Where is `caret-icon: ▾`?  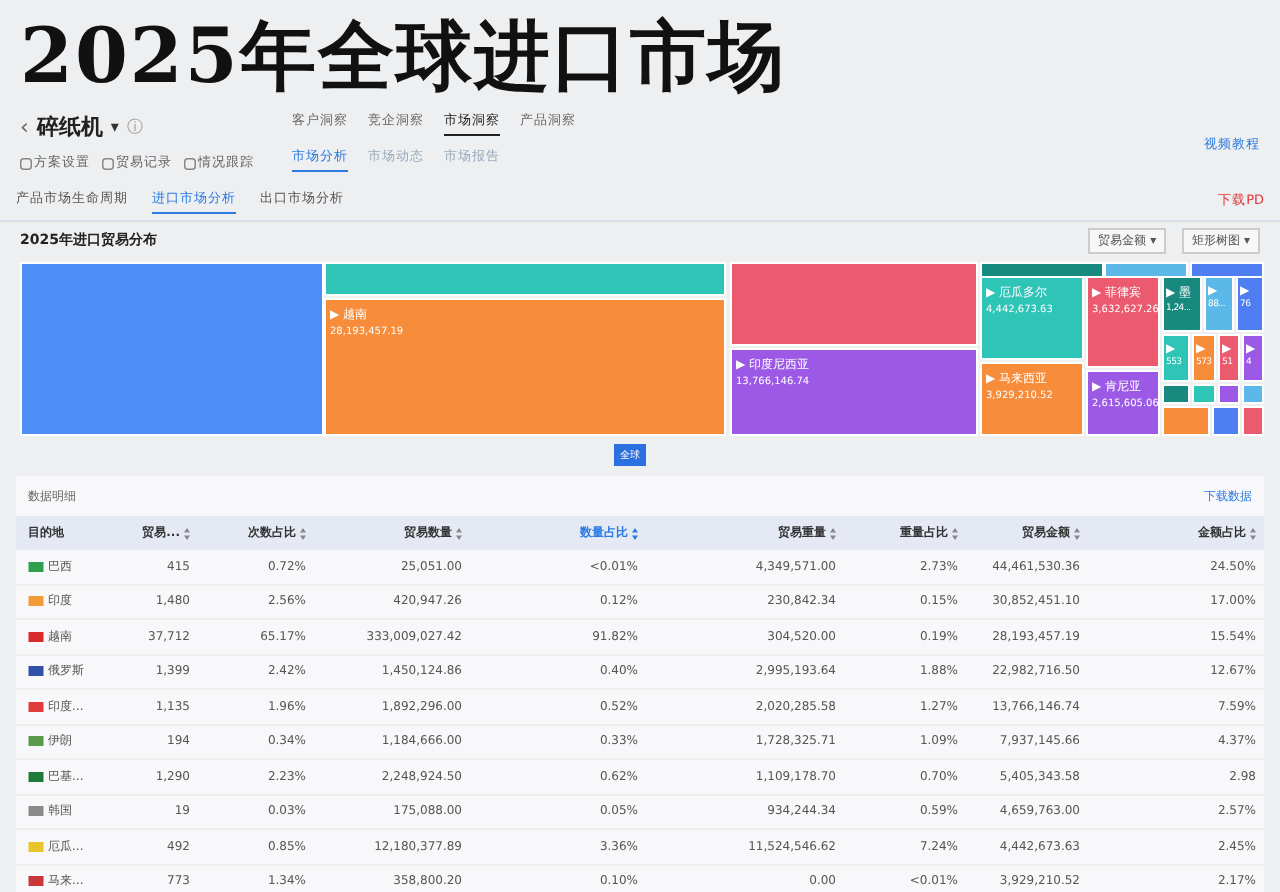
caret-icon: ▾ is located at coordinates (114, 127).